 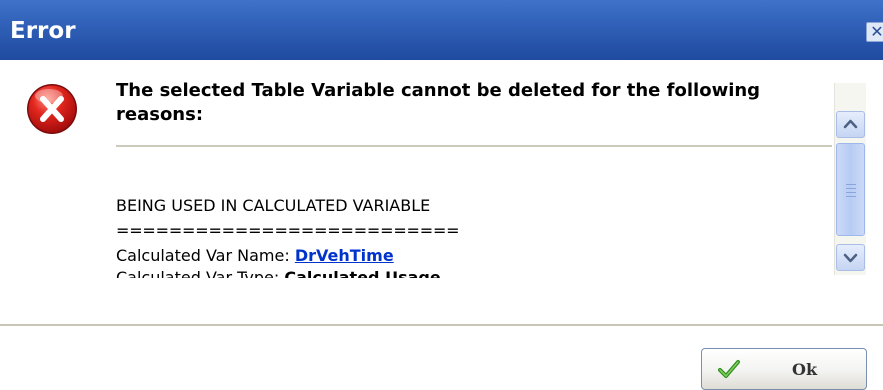 What do you see at coordinates (273, 205) in the screenshot?
I see `reason-title: BEING USED IN CALCULATED VARIABLE` at bounding box center [273, 205].